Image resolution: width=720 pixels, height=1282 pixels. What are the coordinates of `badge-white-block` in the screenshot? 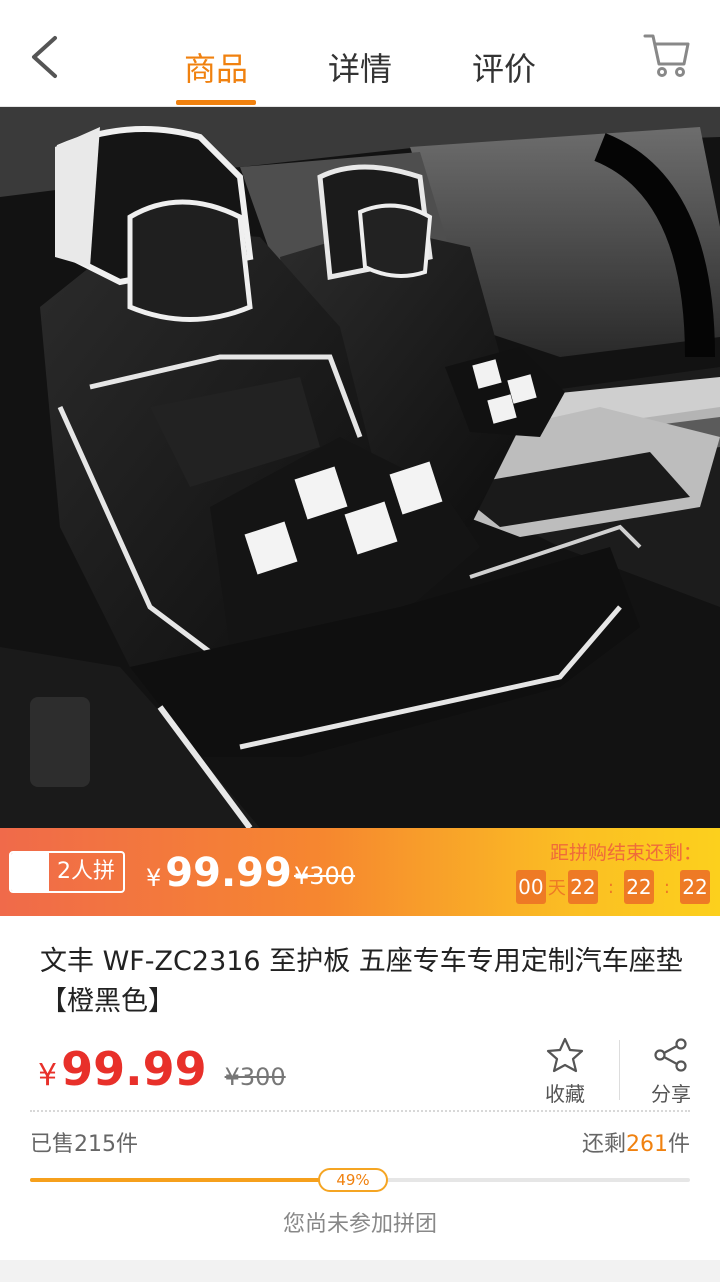 It's located at (30, 872).